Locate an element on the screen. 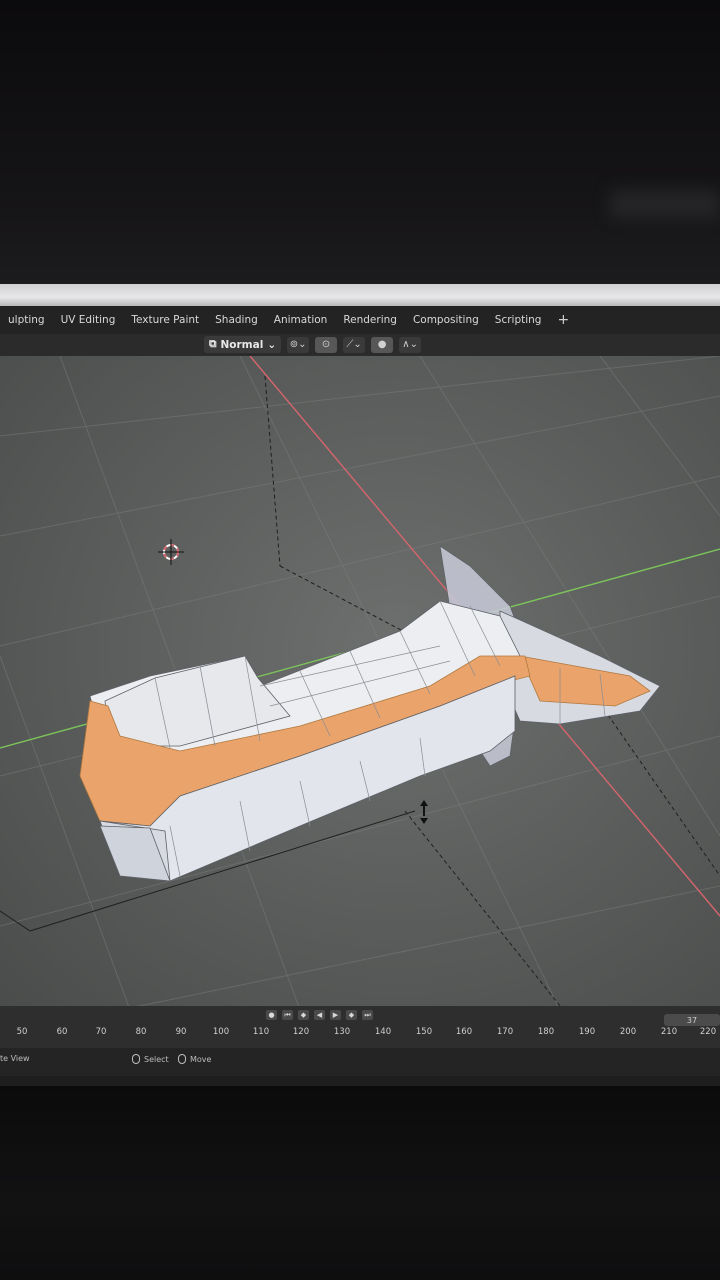  add-workspace-button: + is located at coordinates (563, 320).